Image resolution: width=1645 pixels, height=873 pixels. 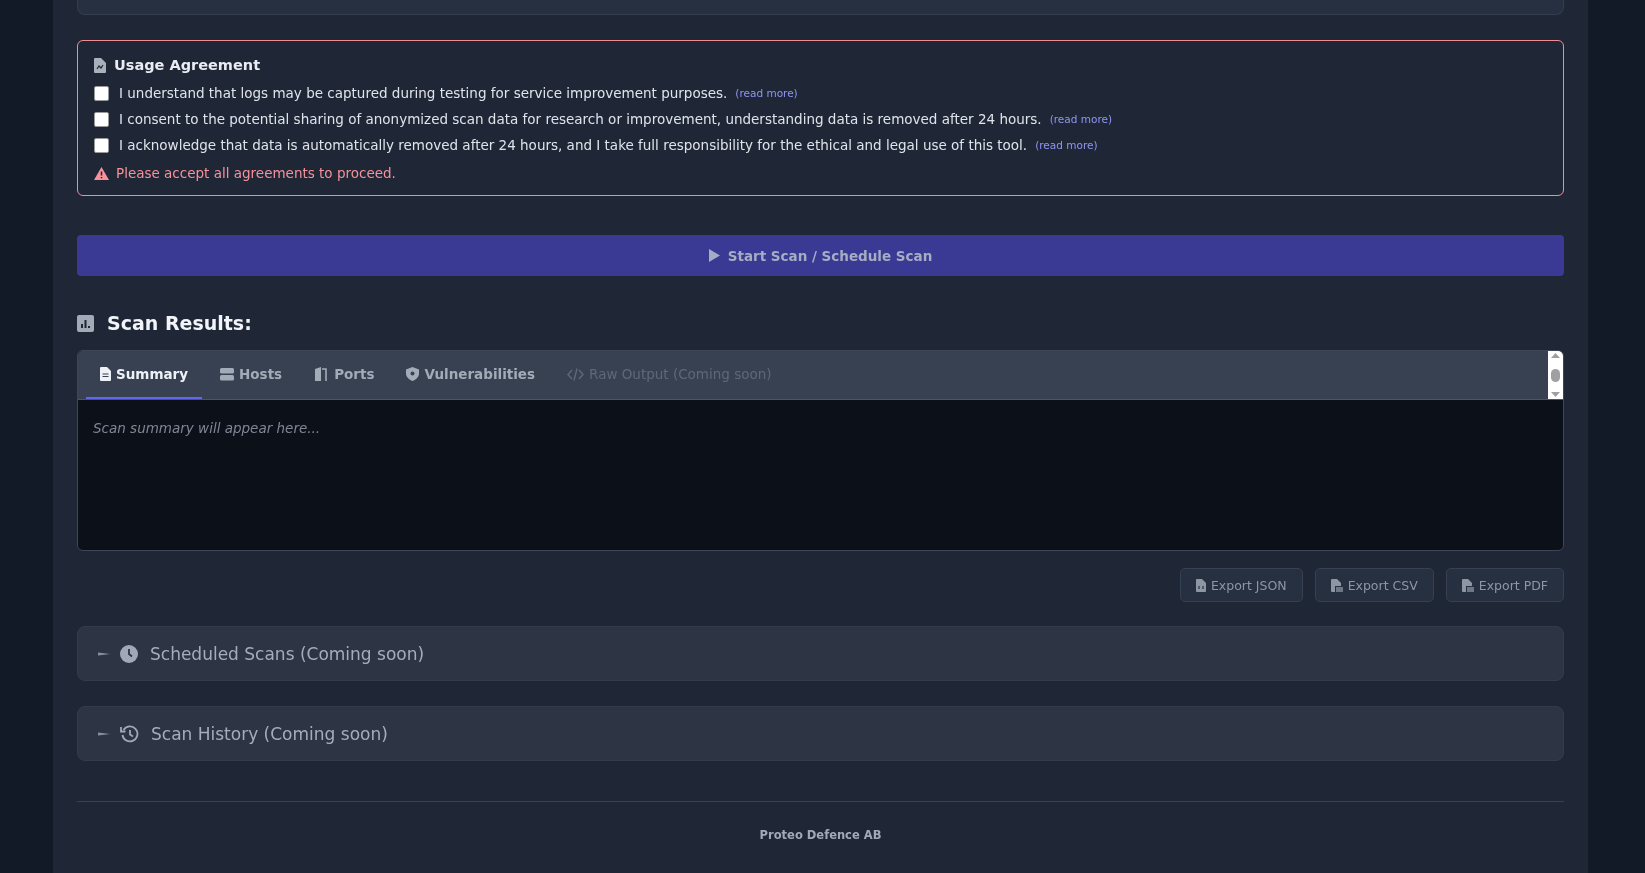 I want to click on warning-icon, so click(x=101, y=173).